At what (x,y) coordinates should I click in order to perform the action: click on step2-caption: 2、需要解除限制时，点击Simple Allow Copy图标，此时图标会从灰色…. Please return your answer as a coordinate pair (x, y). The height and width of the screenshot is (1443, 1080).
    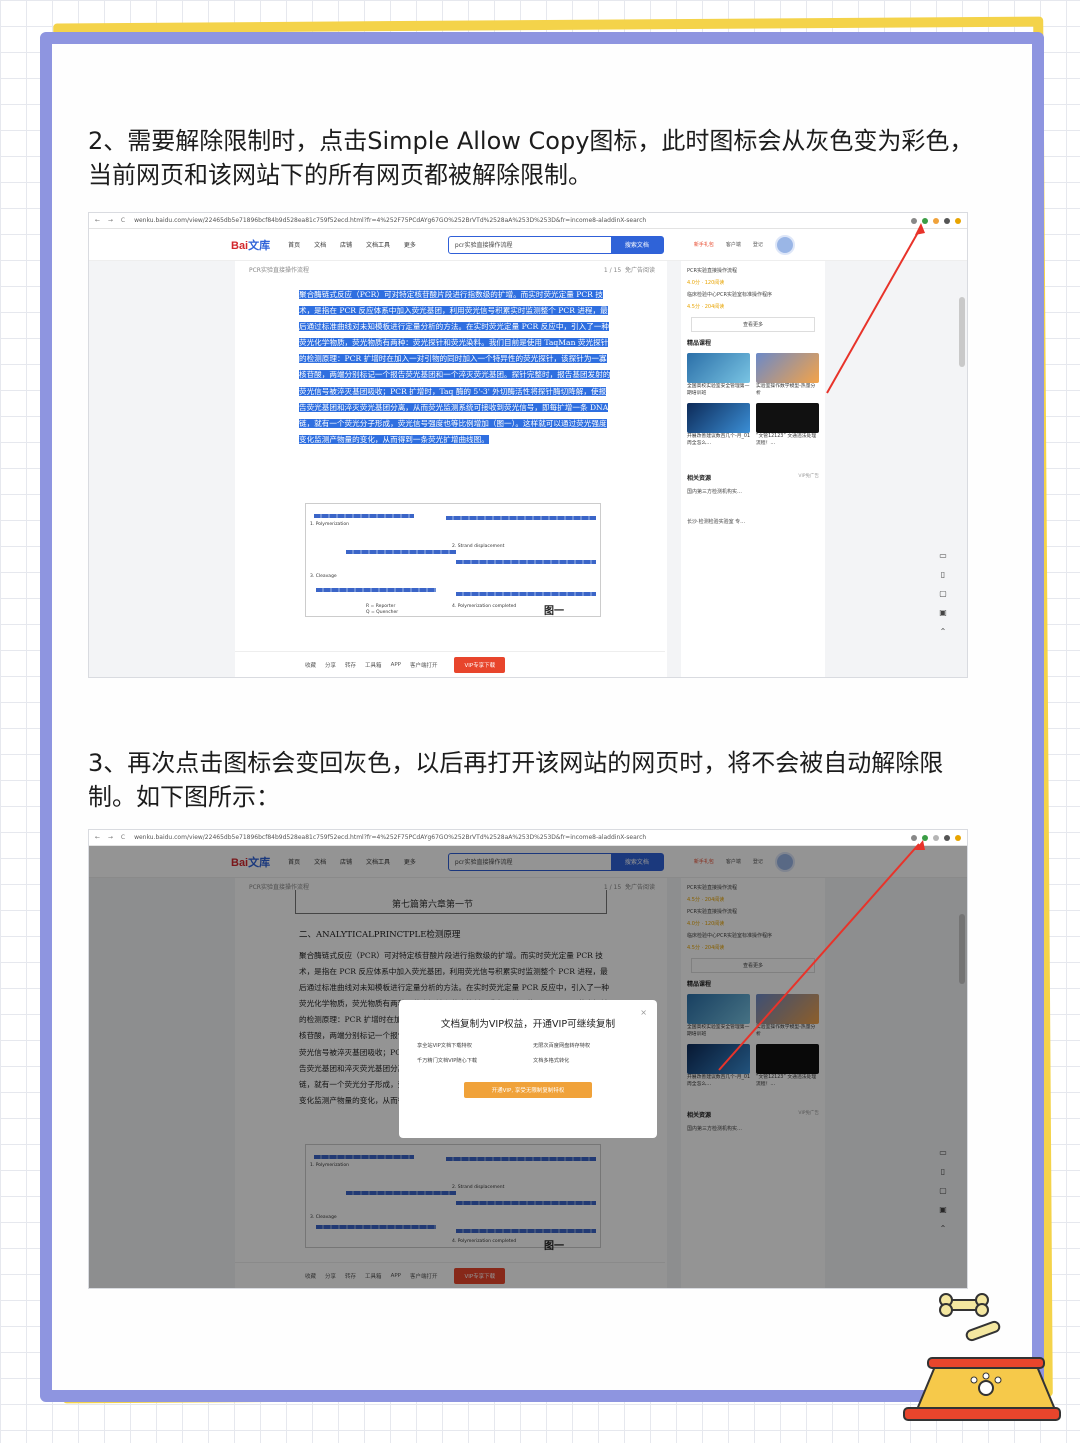
    Looking at the image, I should click on (531, 158).